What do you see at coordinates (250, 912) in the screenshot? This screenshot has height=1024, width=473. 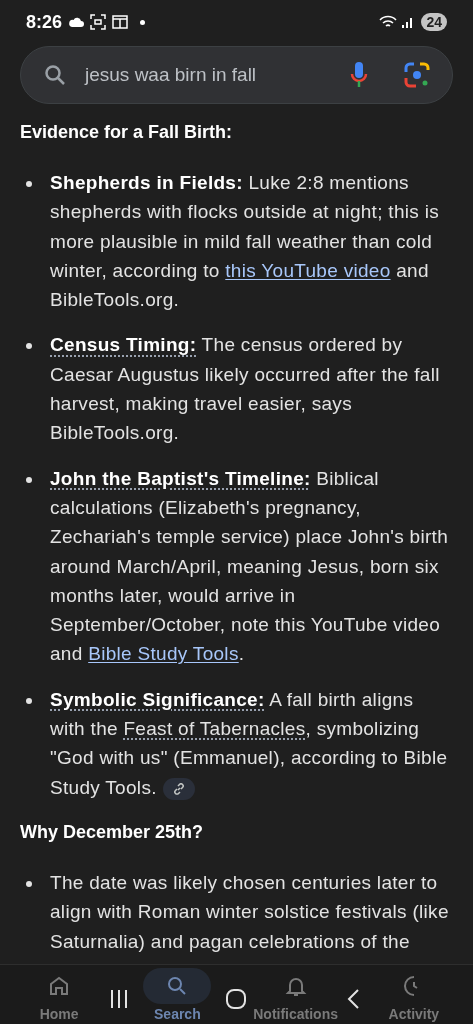 I see `bullet-text: The date was likely chosen centuries later to align with Roman winter solstice festivals (like Saturnalia) and pagan celebrations of the` at bounding box center [250, 912].